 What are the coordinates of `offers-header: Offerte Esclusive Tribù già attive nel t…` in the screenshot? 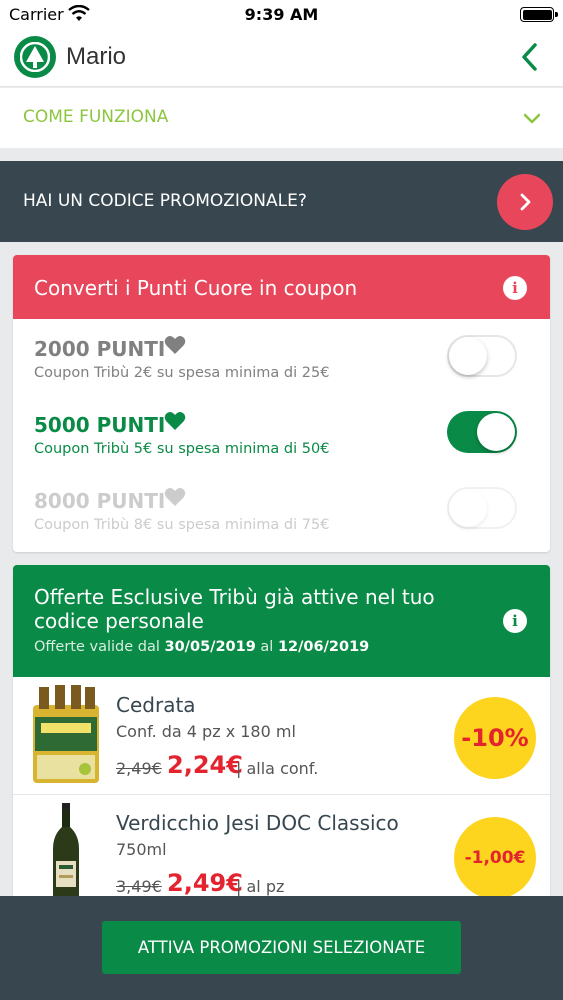 It's located at (281, 621).